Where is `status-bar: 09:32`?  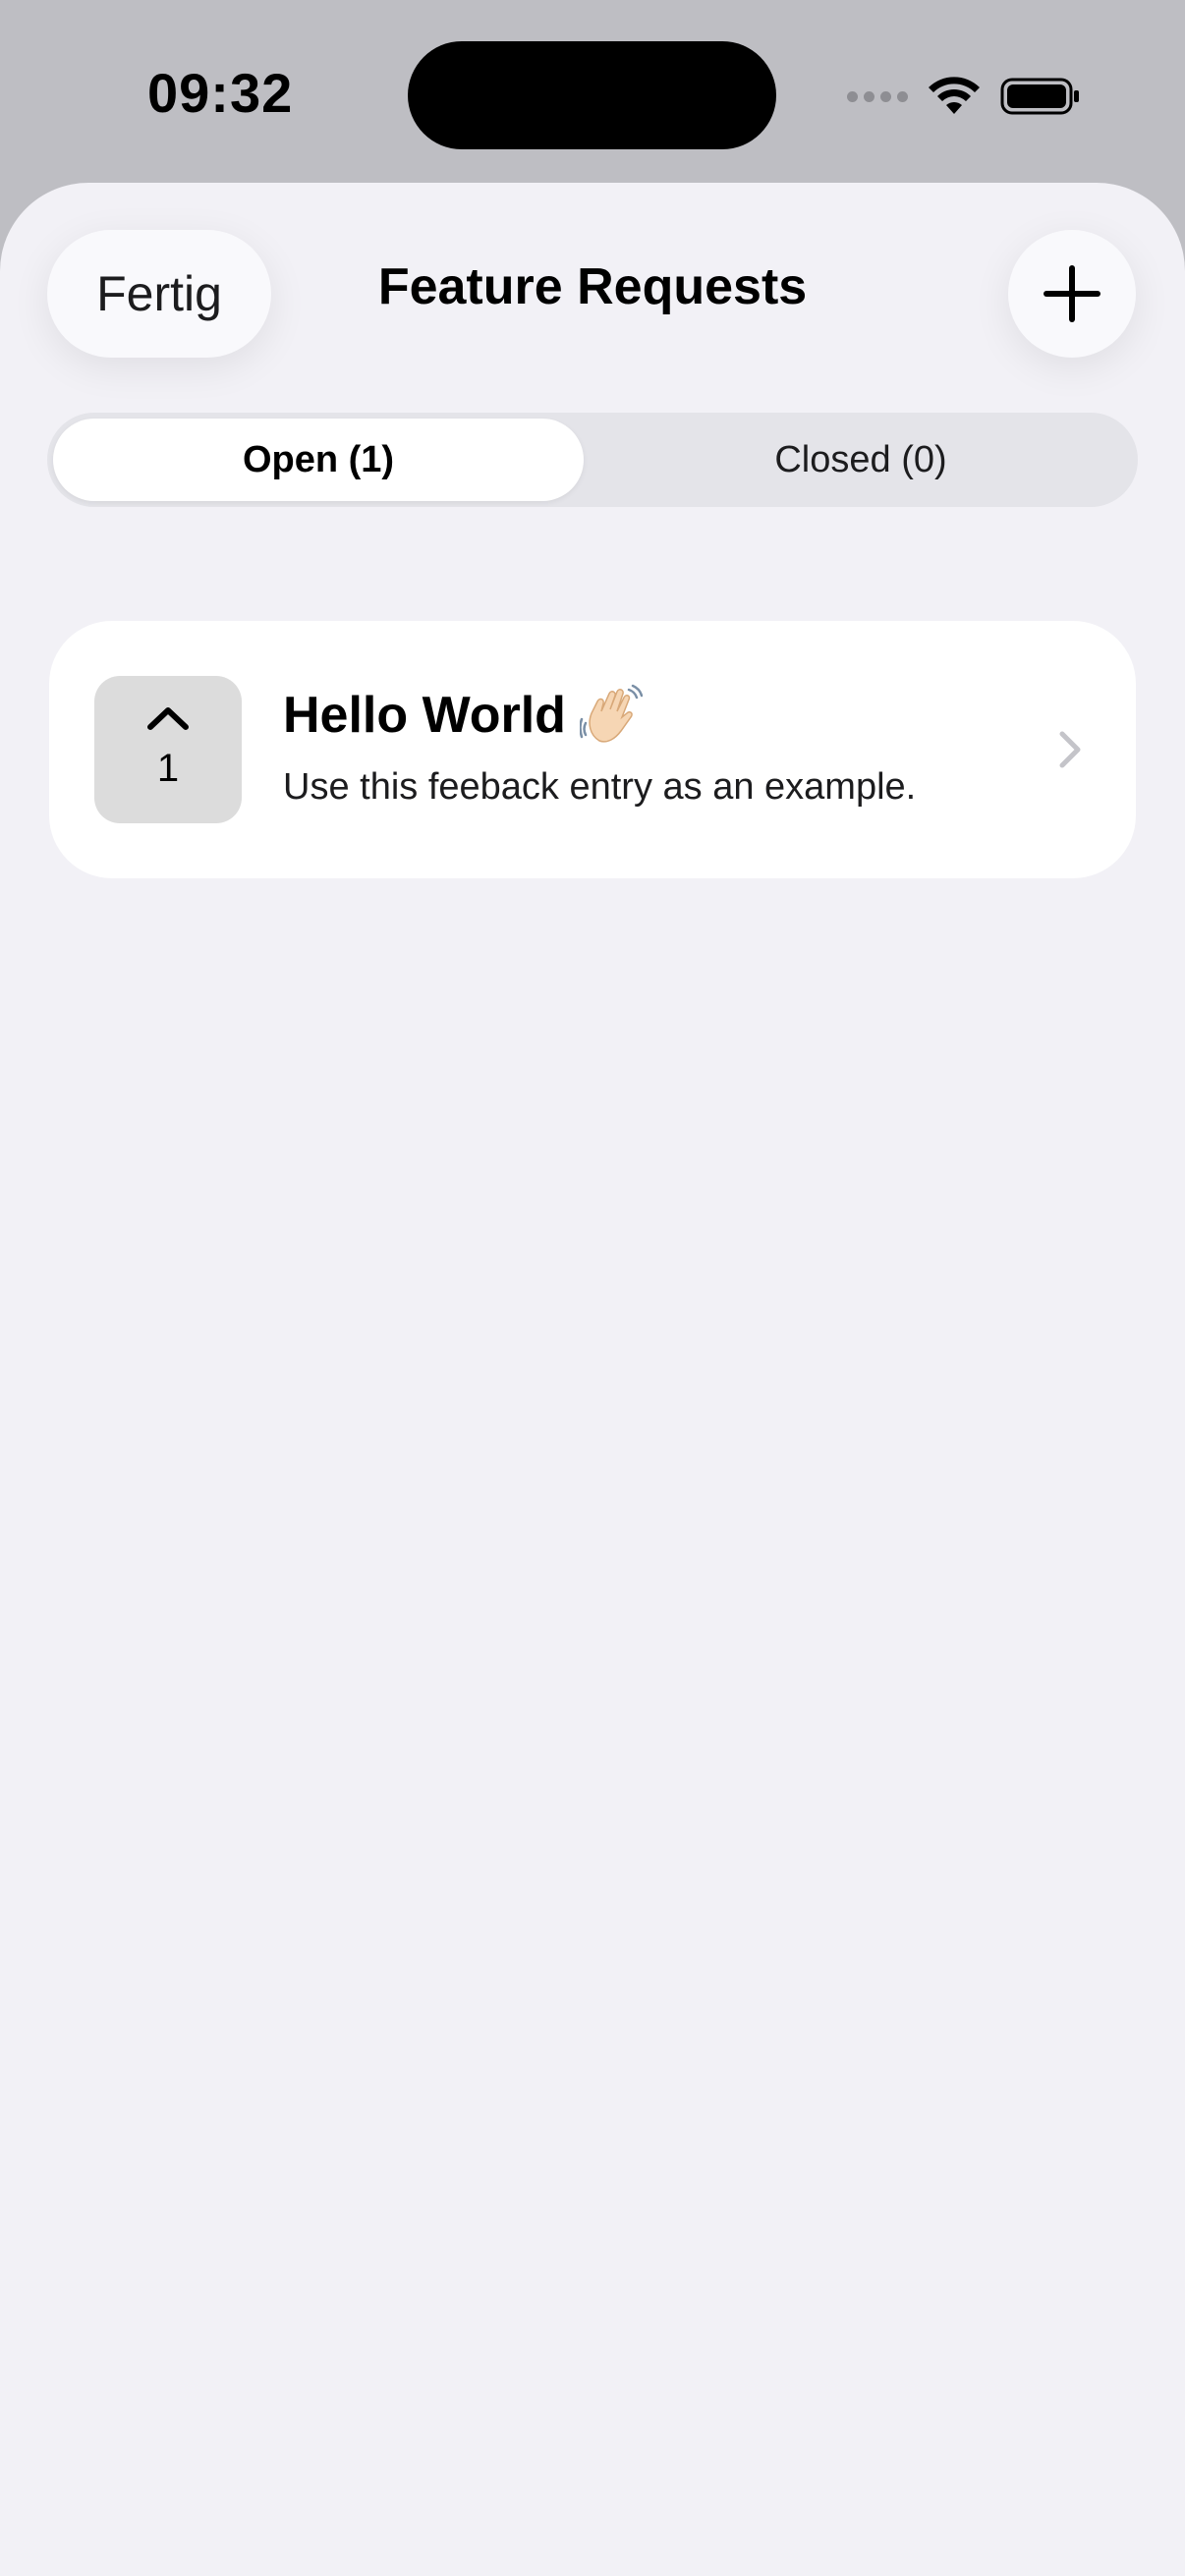 status-bar: 09:32 is located at coordinates (592, 91).